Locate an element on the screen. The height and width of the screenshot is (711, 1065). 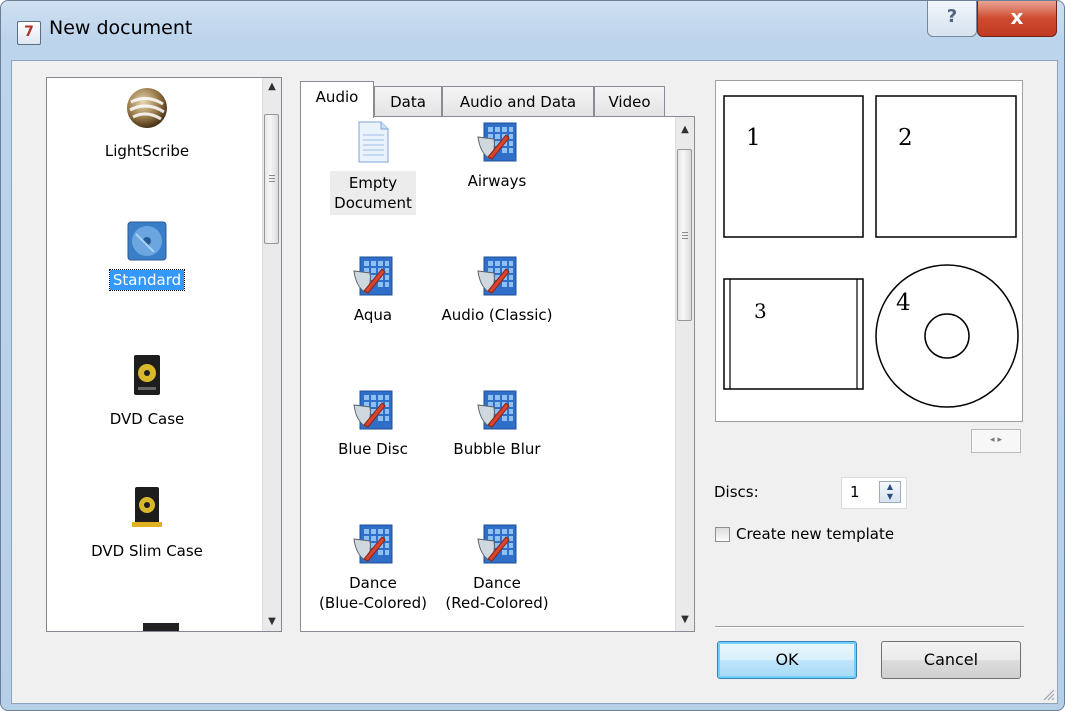
template-item: Audio (Classic) is located at coordinates (497, 290).